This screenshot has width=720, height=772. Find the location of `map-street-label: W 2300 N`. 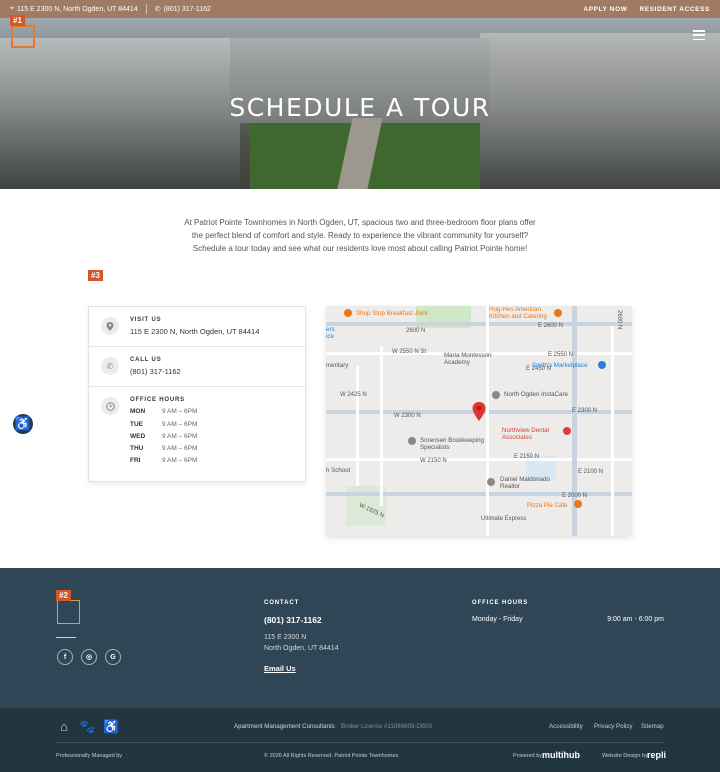

map-street-label: W 2300 N is located at coordinates (407, 416).